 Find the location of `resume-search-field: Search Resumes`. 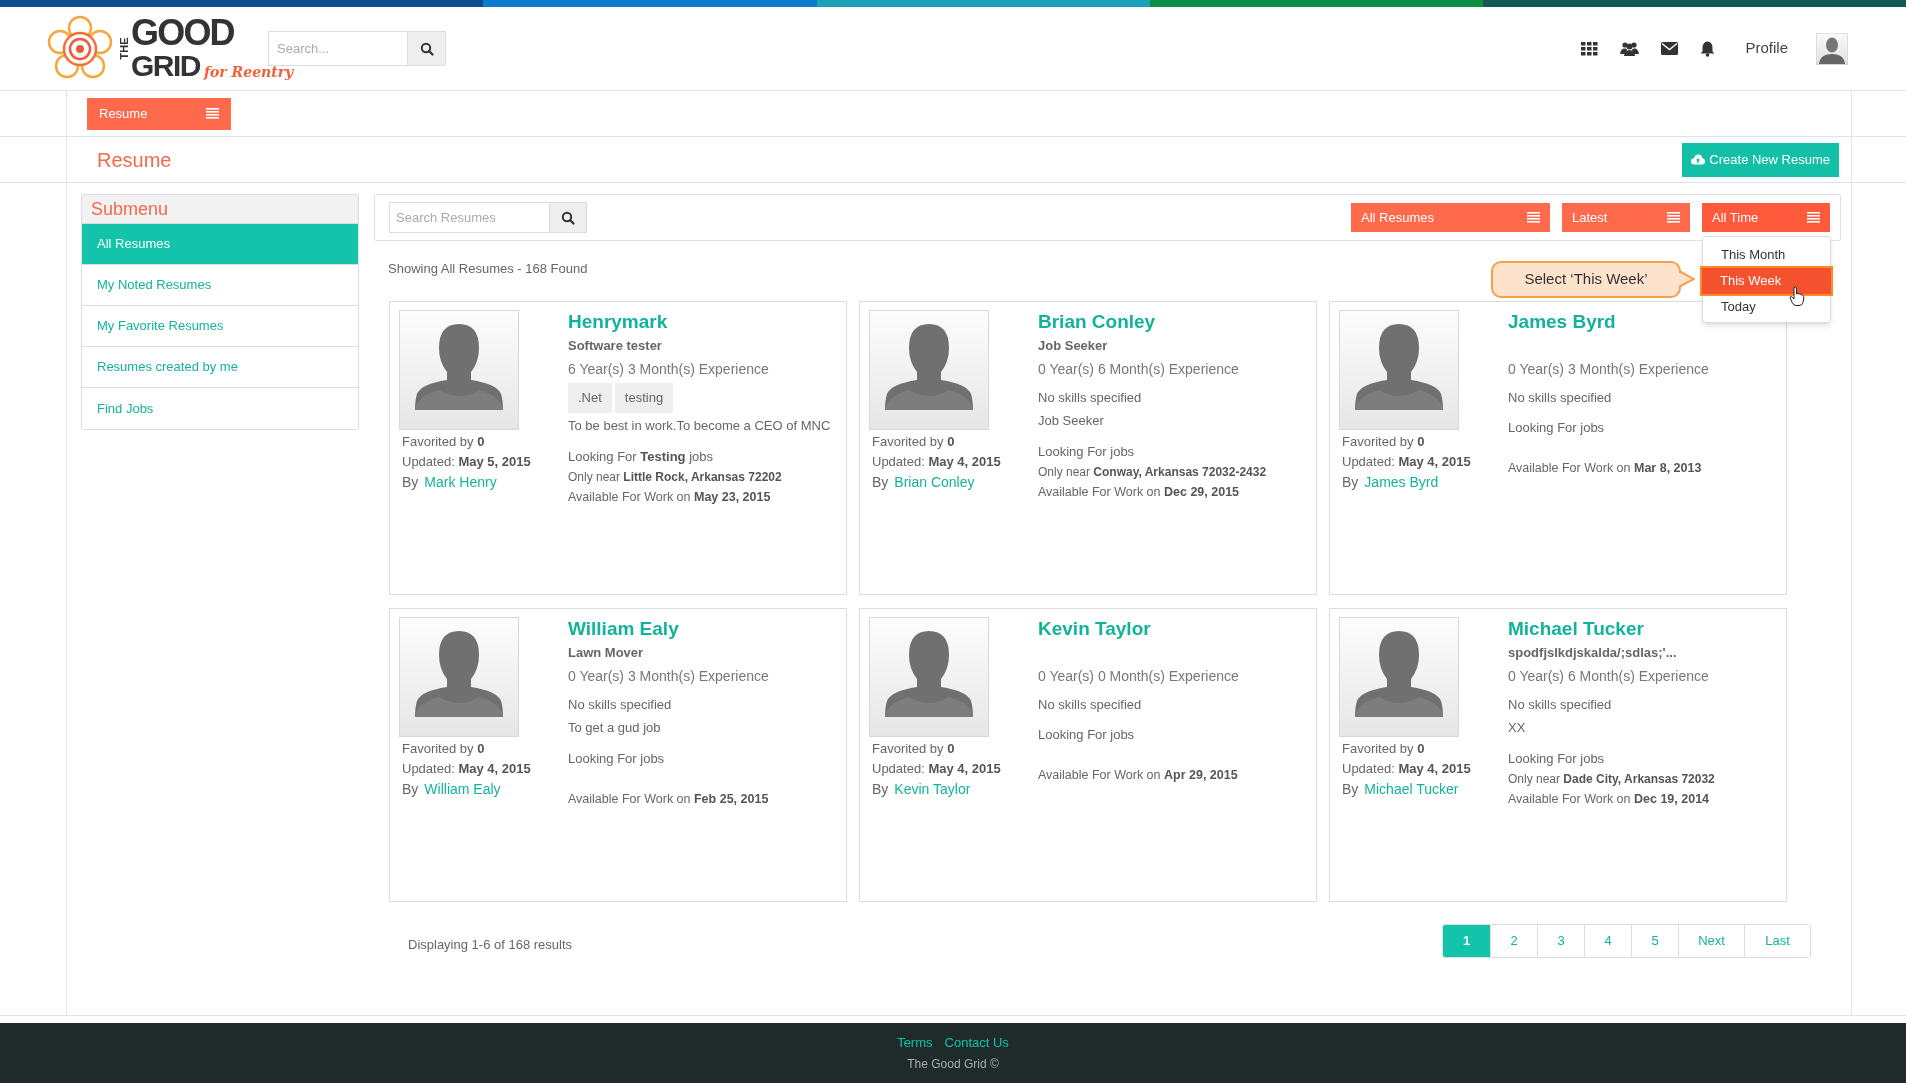

resume-search-field: Search Resumes is located at coordinates (469, 217).